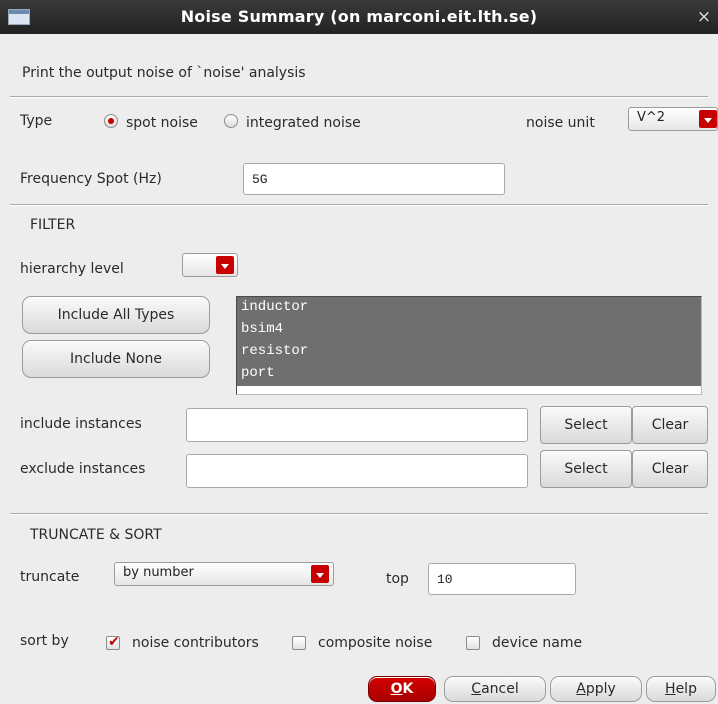 The image size is (718, 704). I want to click on exclude-instances-label: exclude instances, so click(83, 469).